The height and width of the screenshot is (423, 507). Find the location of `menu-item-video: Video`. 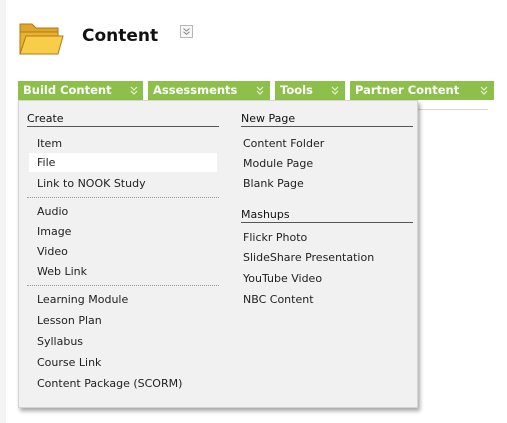

menu-item-video: Video is located at coordinates (52, 251).